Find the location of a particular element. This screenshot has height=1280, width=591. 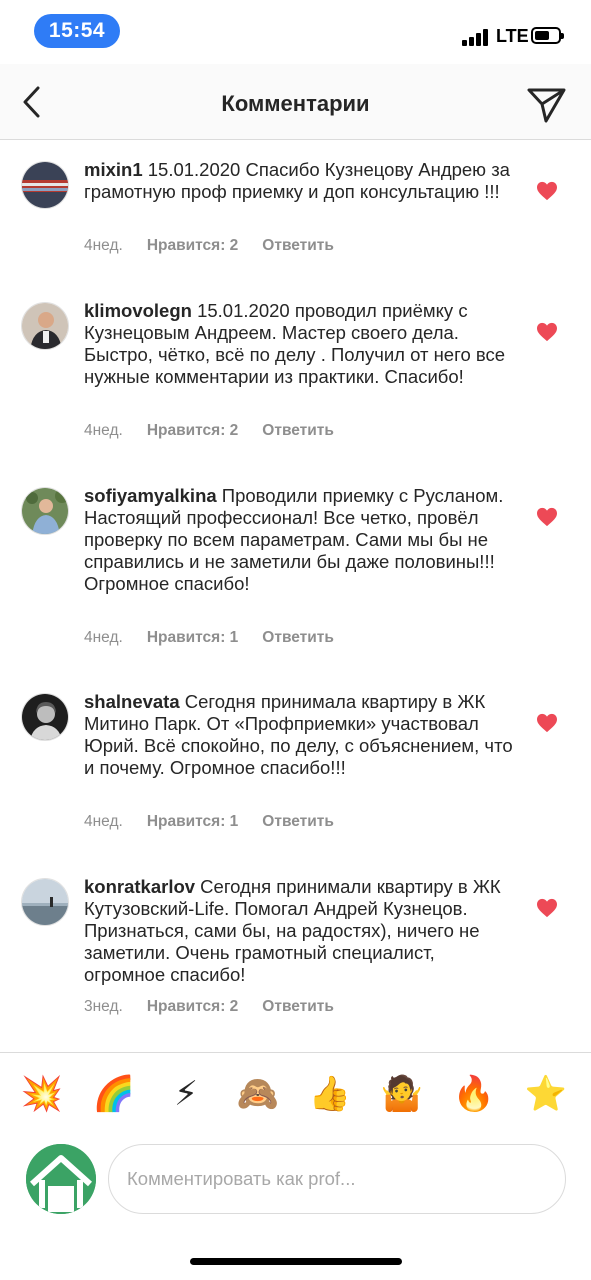

profile-avatar is located at coordinates (61, 1179).